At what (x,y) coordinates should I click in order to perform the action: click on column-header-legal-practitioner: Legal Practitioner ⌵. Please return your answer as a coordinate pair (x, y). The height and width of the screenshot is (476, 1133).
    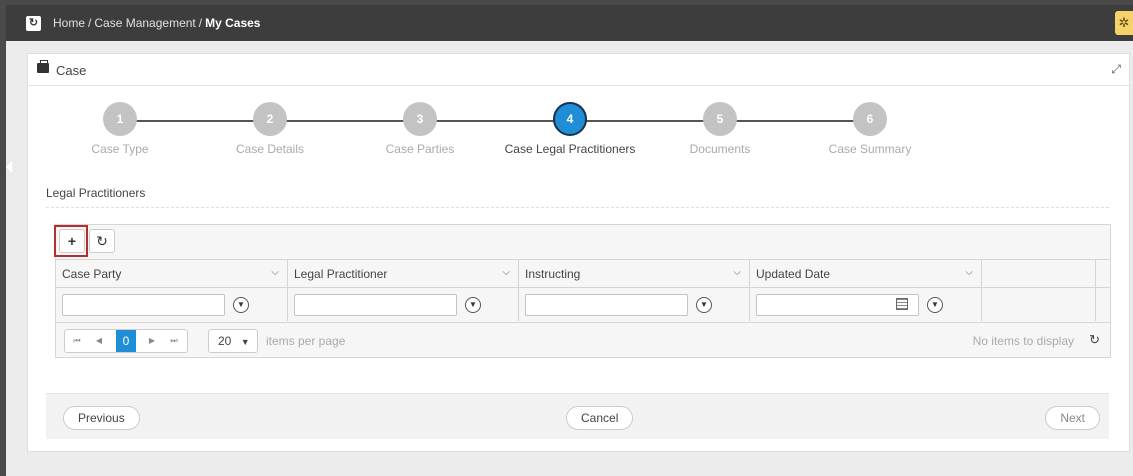
    Looking at the image, I should click on (403, 273).